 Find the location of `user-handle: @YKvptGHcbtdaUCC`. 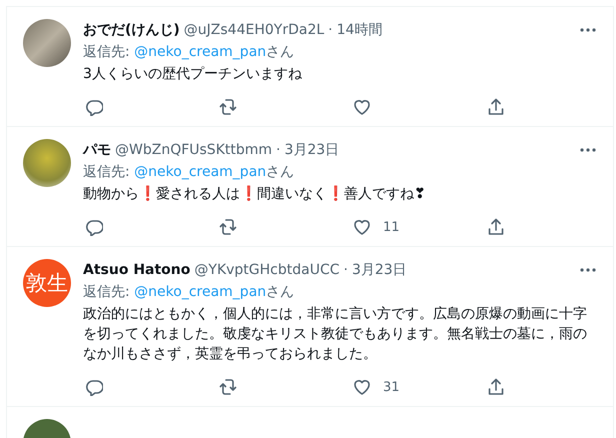

user-handle: @YKvptGHcbtdaUCC is located at coordinates (267, 270).